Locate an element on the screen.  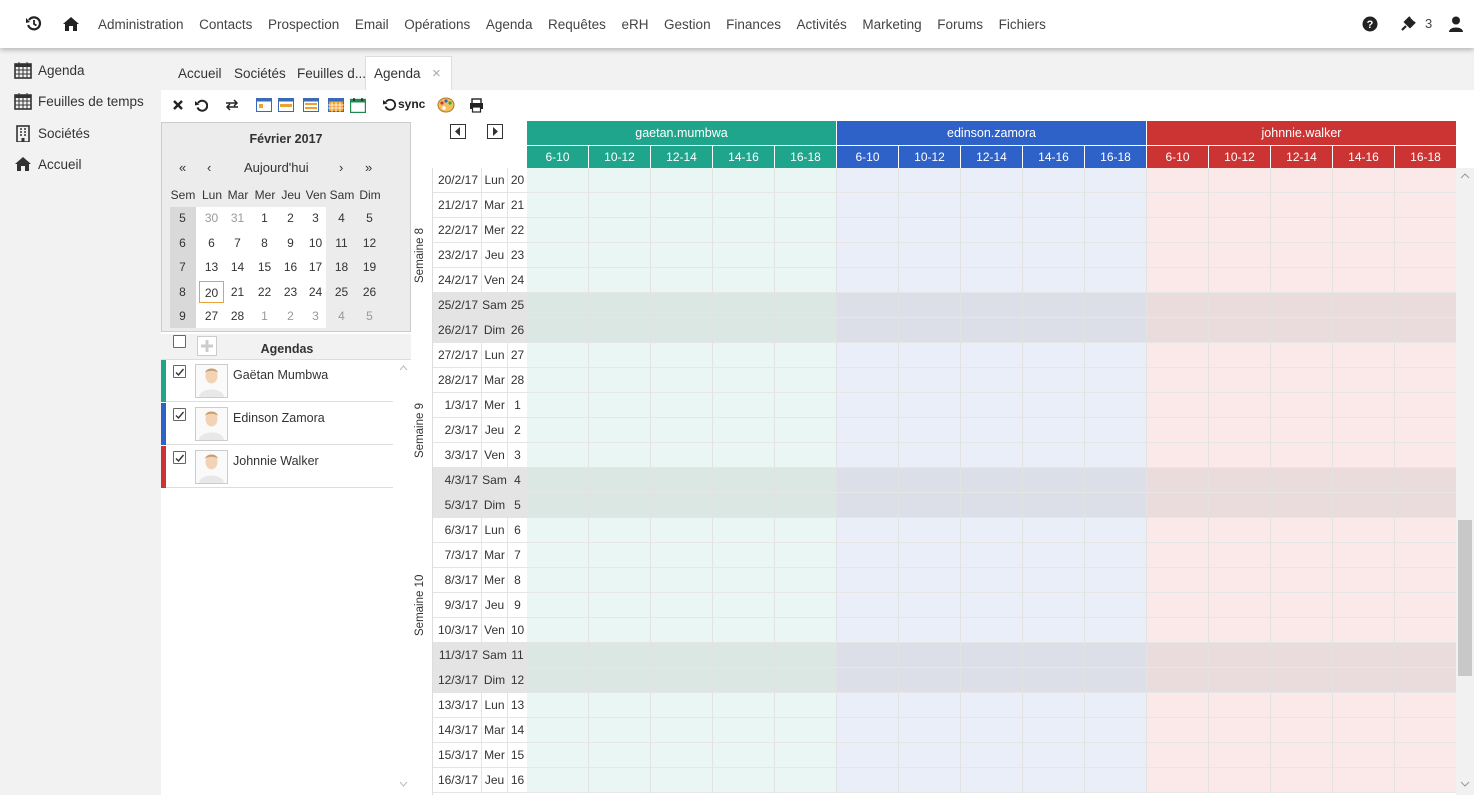
agenda-row: Johnnie Walker is located at coordinates (277, 467).